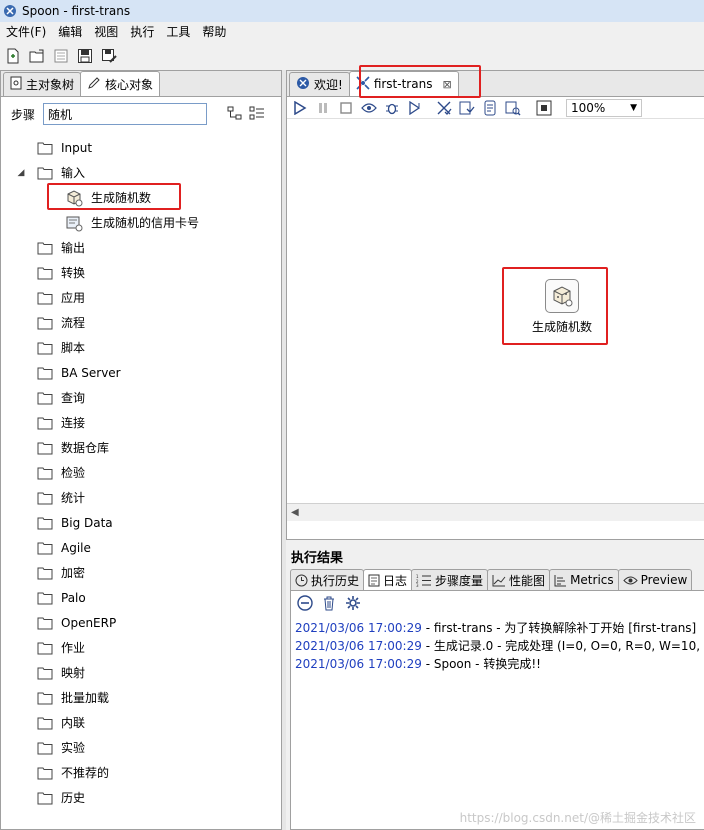 The height and width of the screenshot is (830, 704). Describe the element at coordinates (73, 597) in the screenshot. I see `tree-label: Palo` at that location.